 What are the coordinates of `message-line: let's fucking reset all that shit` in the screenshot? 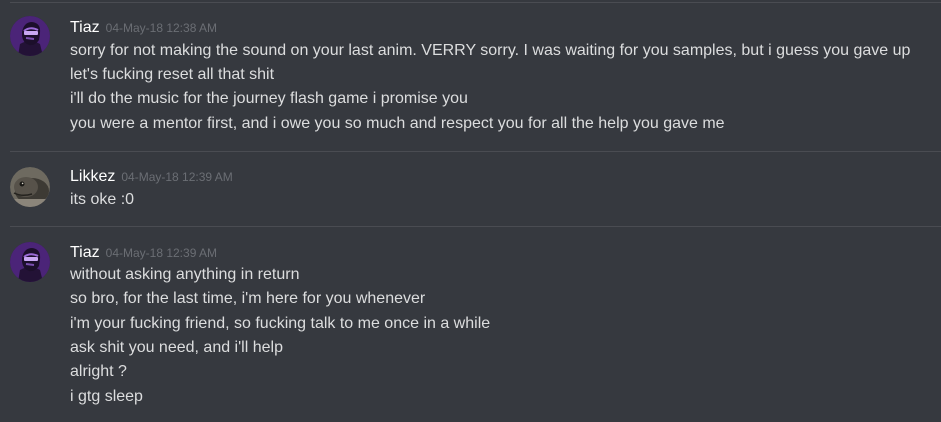 It's located at (172, 74).